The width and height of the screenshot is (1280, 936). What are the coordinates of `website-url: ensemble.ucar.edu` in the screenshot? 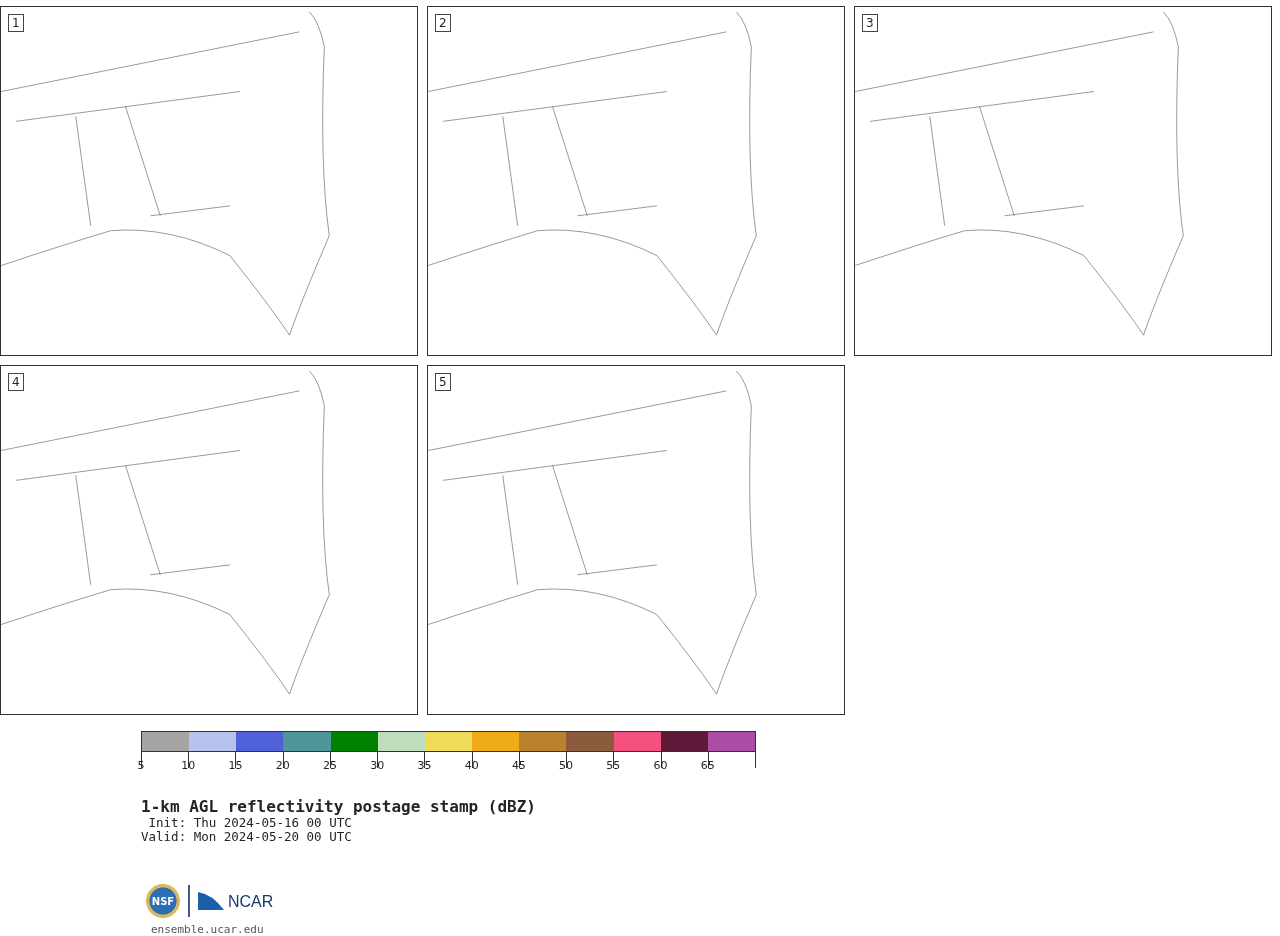 It's located at (208, 929).